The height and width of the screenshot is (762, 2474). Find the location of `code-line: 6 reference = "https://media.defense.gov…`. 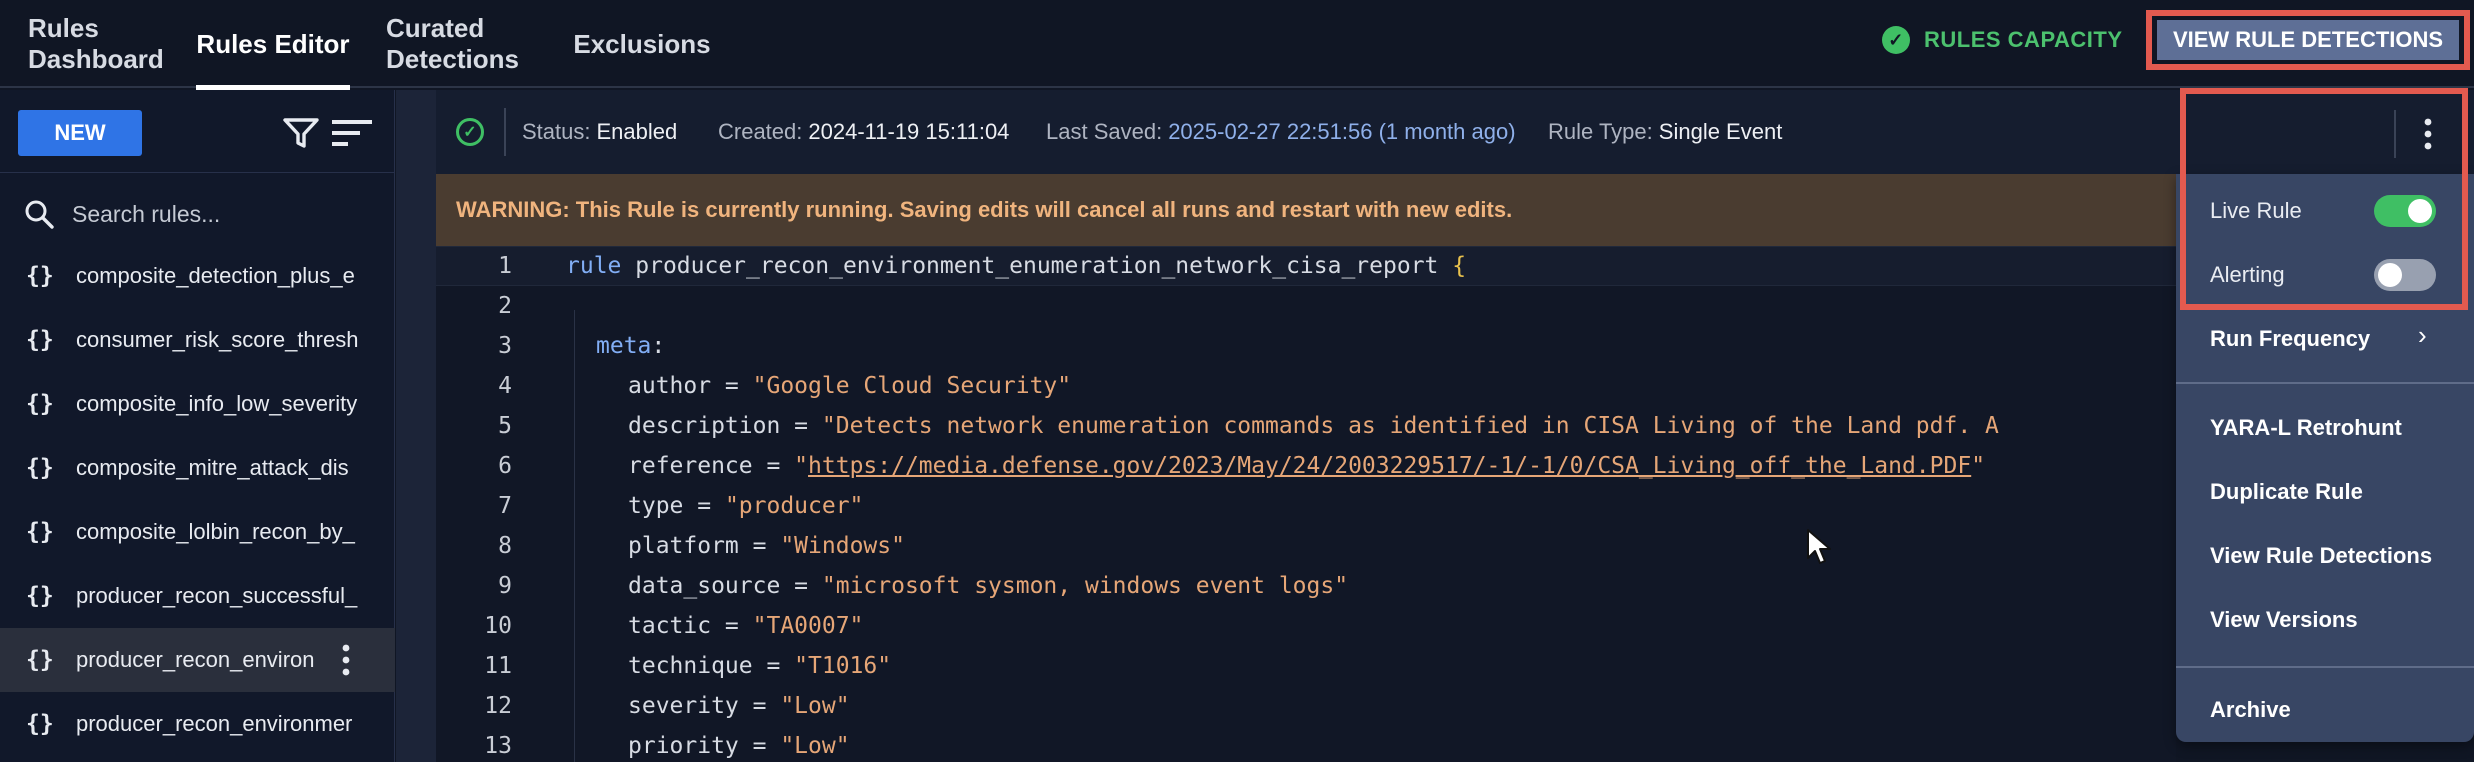

code-line: 6 reference = "https://media.defense.gov… is located at coordinates (1306, 466).